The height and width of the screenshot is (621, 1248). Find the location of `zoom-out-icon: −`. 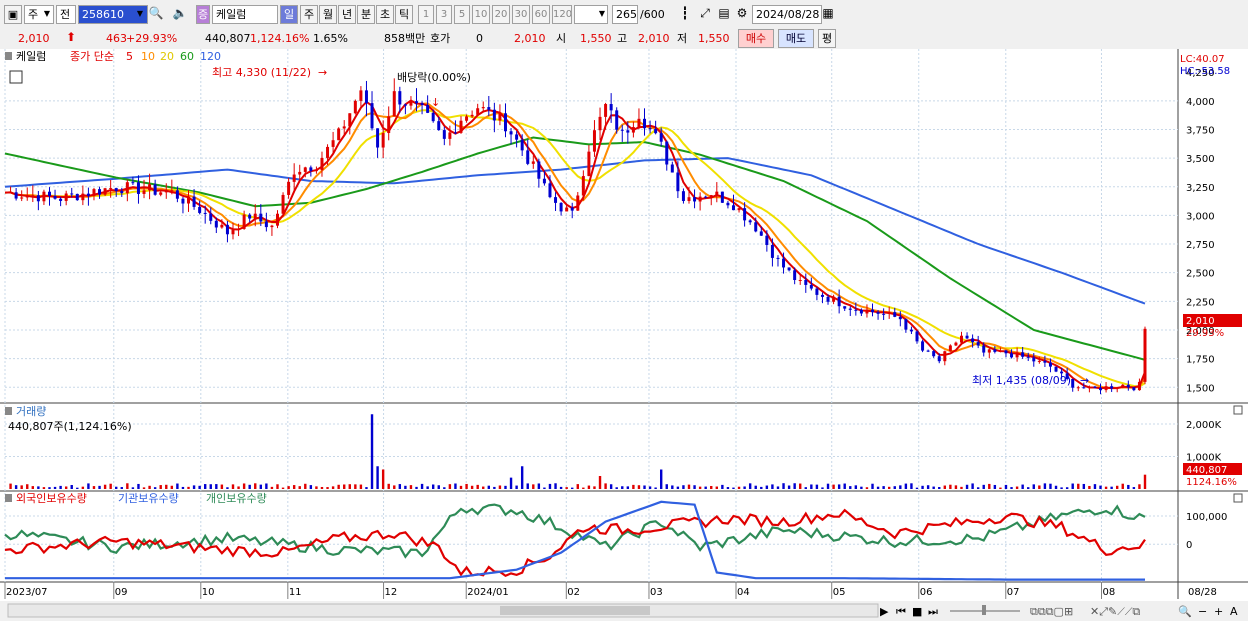

zoom-out-icon: − is located at coordinates (1202, 611).